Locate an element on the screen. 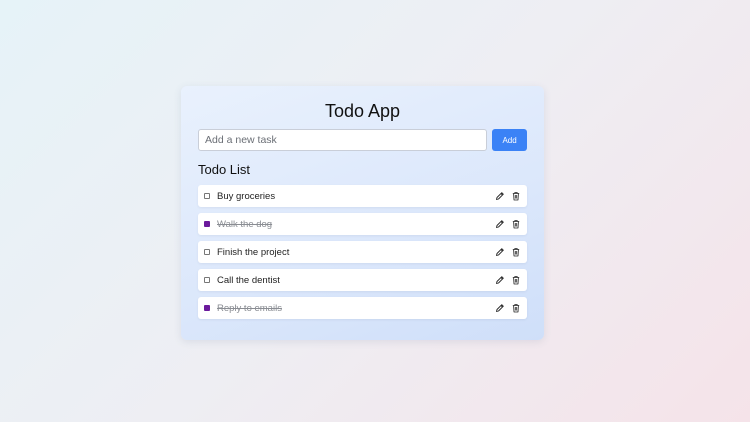 This screenshot has width=750, height=422. todo-text: Buy groceries is located at coordinates (246, 196).